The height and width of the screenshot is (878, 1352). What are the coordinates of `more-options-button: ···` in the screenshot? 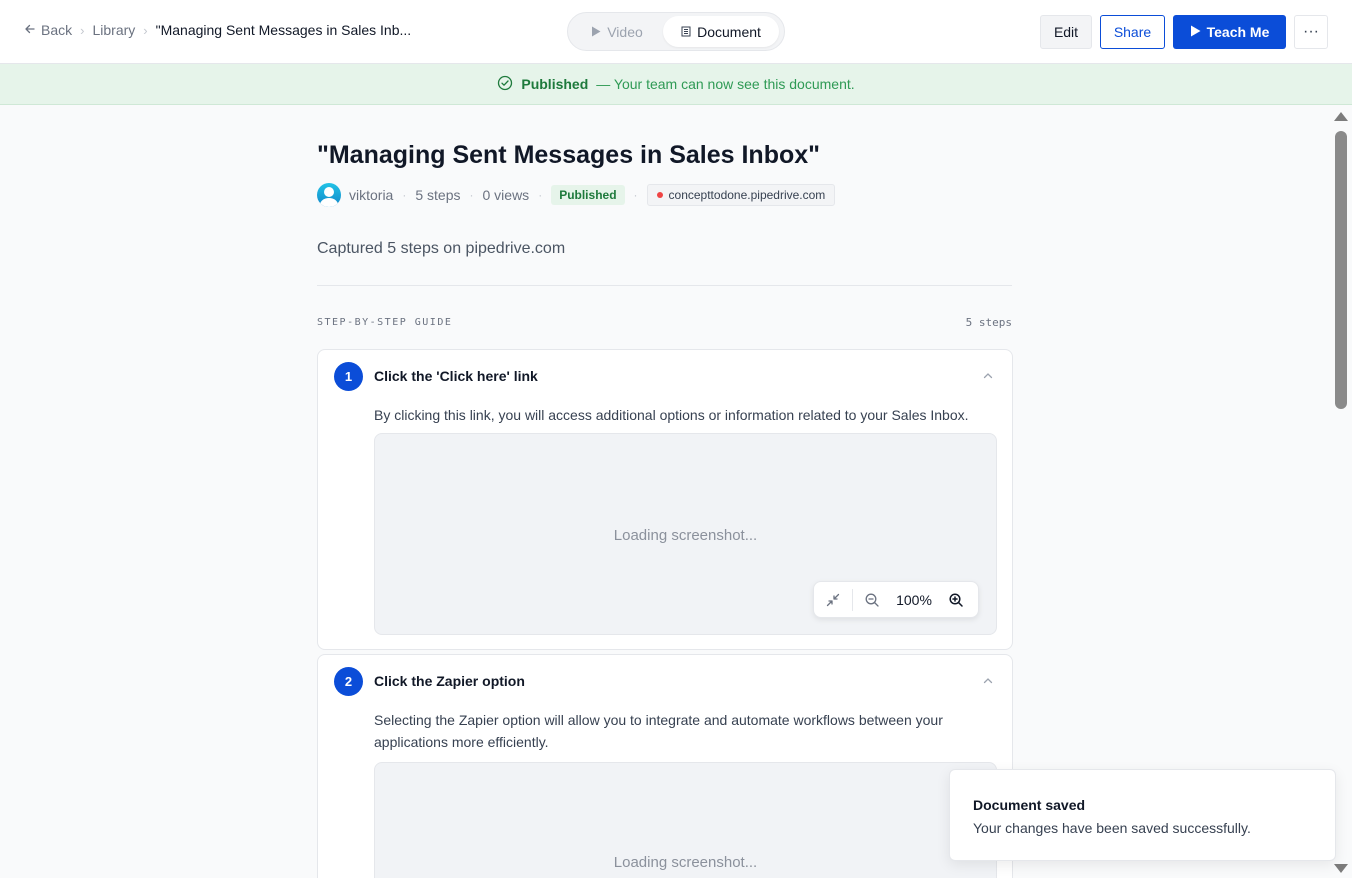 It's located at (1311, 32).